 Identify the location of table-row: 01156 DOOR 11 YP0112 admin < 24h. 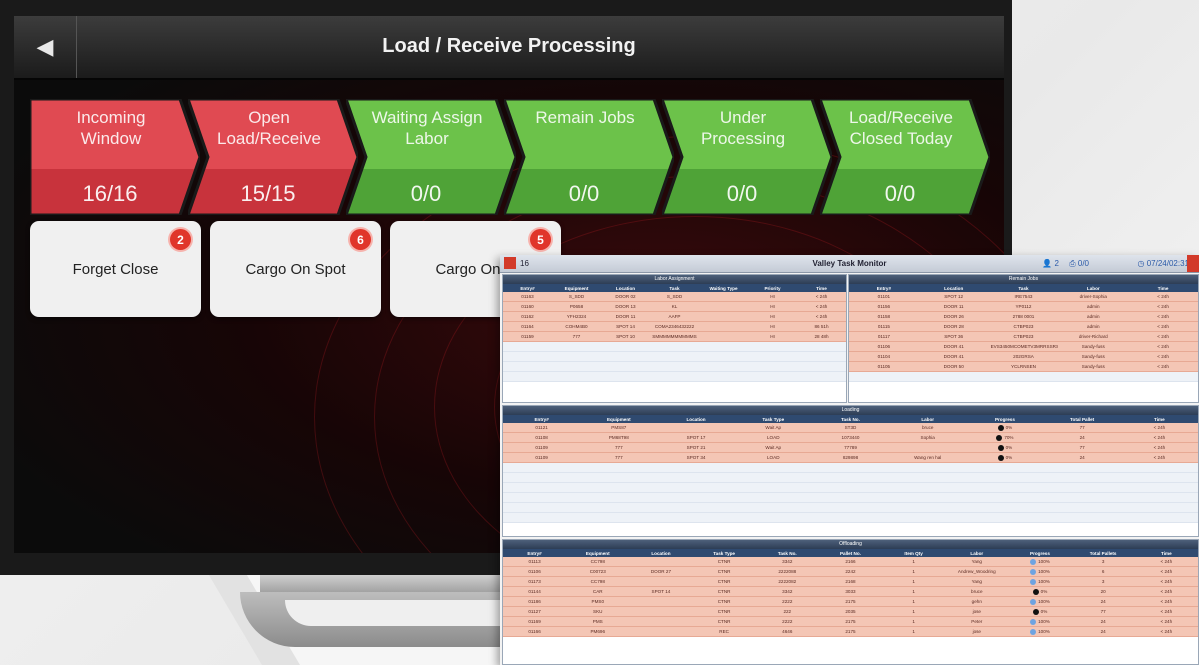
(1023, 306).